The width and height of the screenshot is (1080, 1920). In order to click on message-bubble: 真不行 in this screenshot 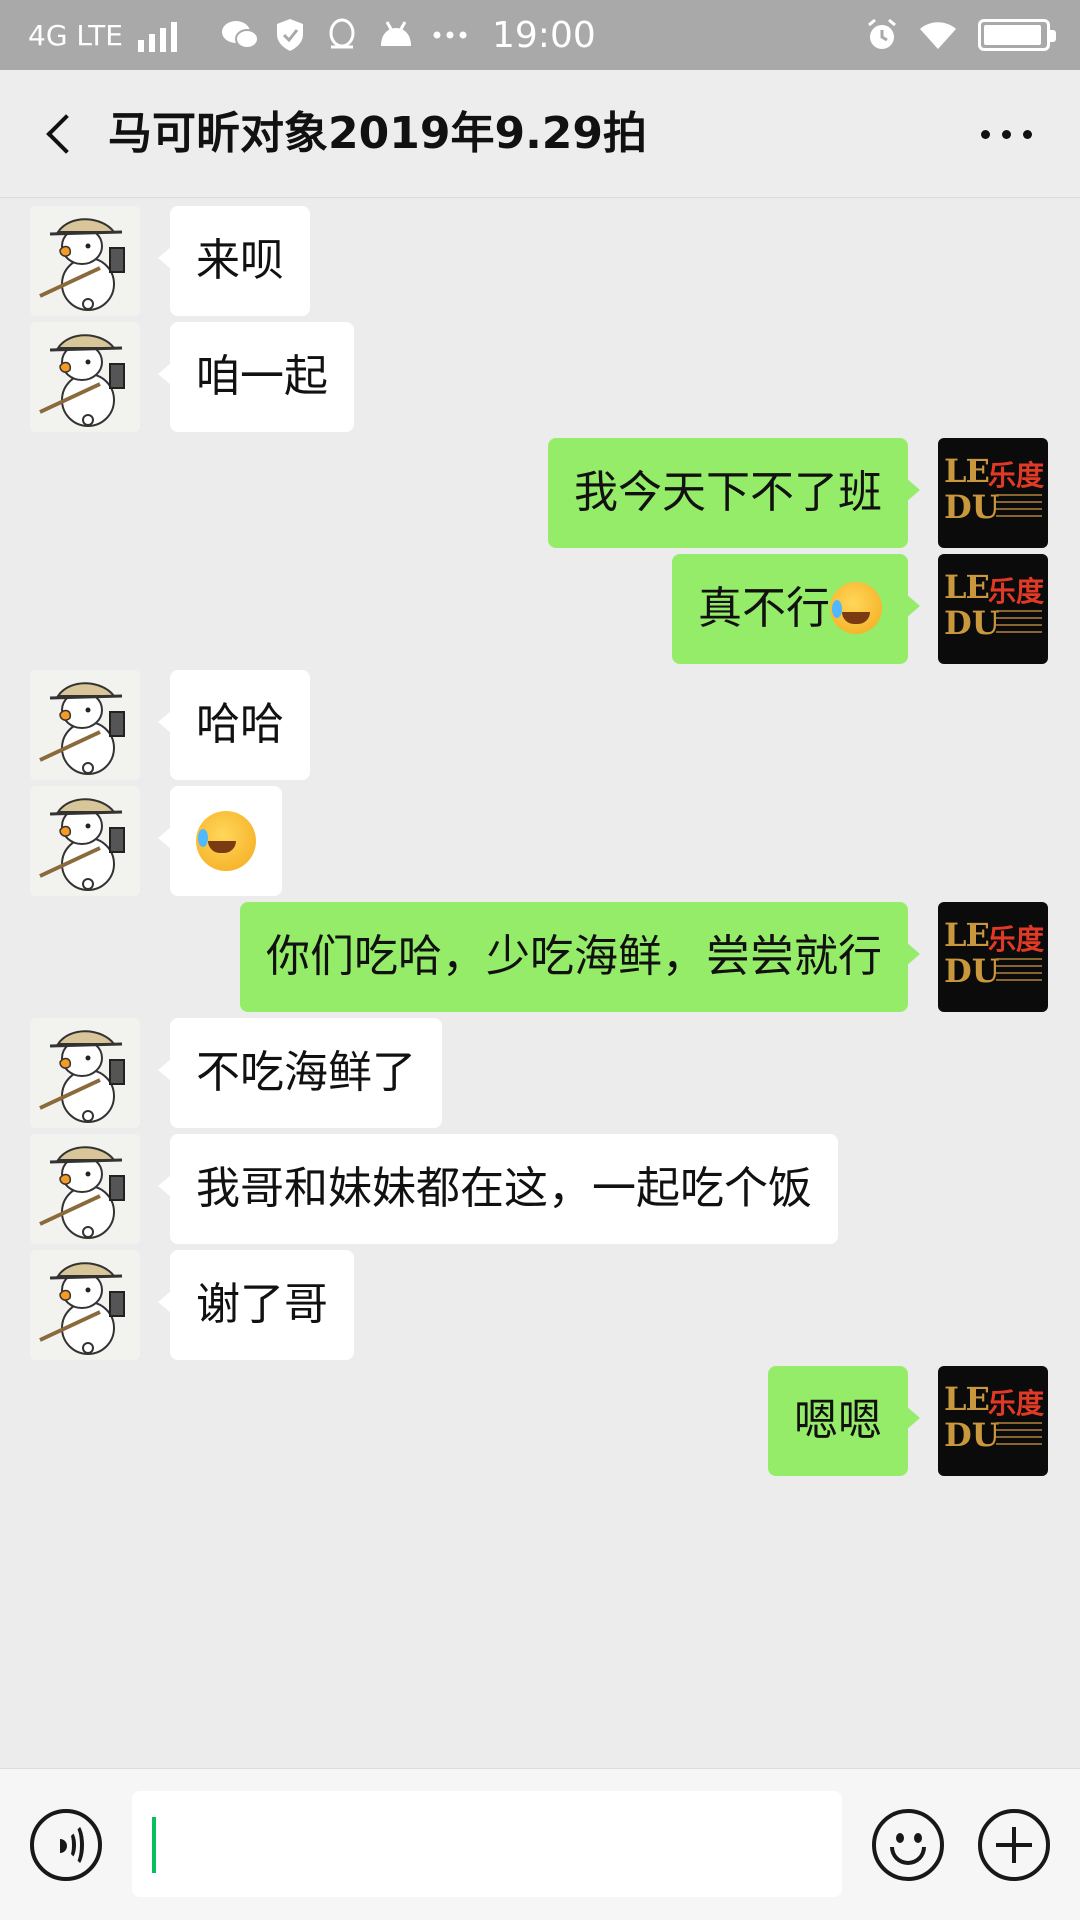, I will do `click(796, 609)`.